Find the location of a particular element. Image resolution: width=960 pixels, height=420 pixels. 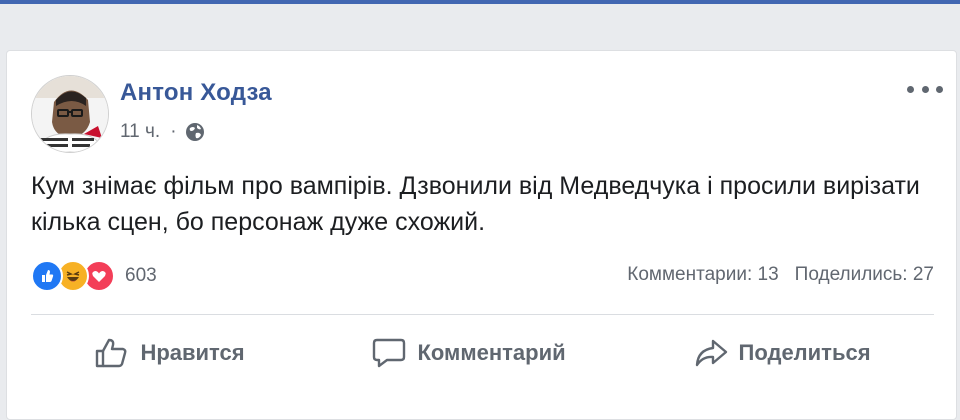

avatar-image is located at coordinates (70, 114).